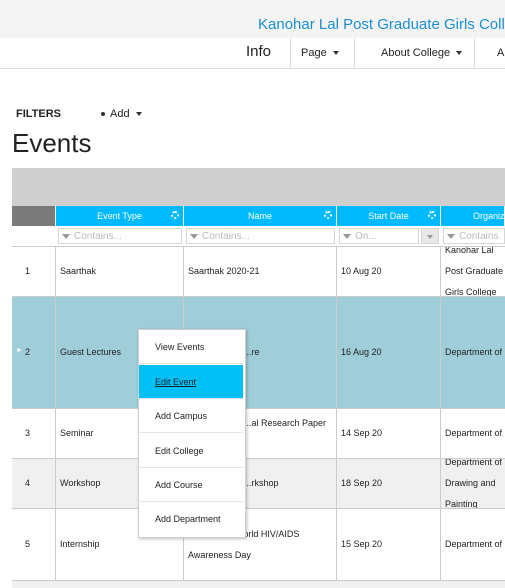 The height and width of the screenshot is (588, 505). Describe the element at coordinates (191, 382) in the screenshot. I see `menu-item-edit-event: Edit Event` at that location.